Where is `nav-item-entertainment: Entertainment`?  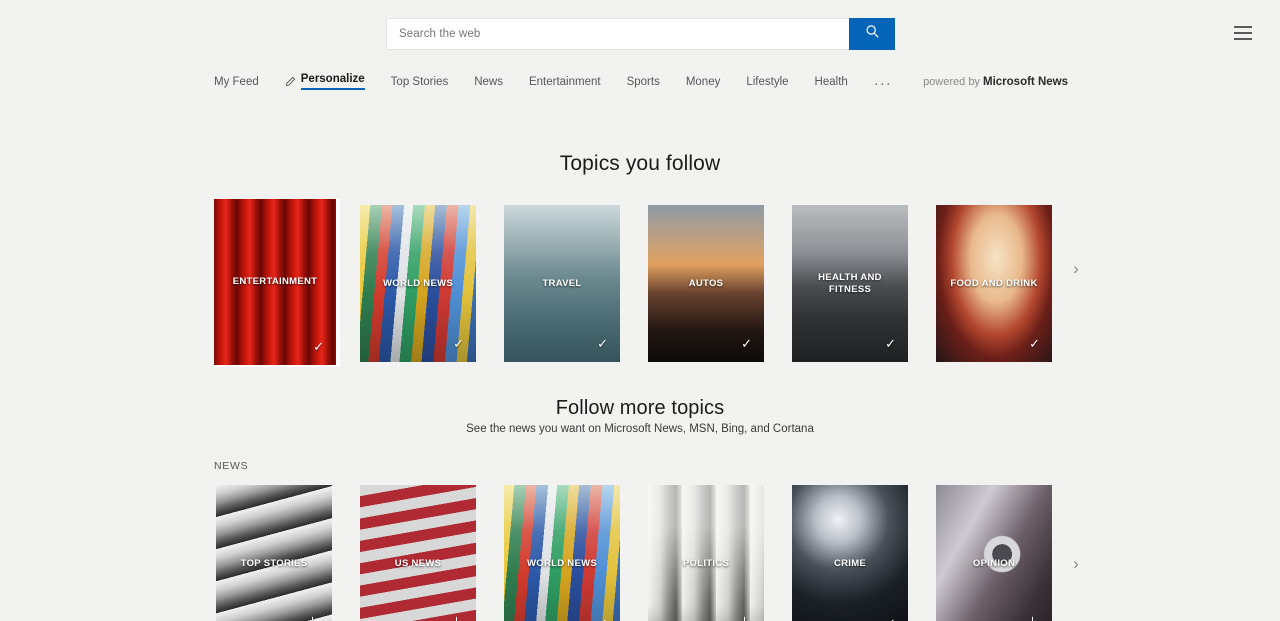
nav-item-entertainment: Entertainment is located at coordinates (565, 84).